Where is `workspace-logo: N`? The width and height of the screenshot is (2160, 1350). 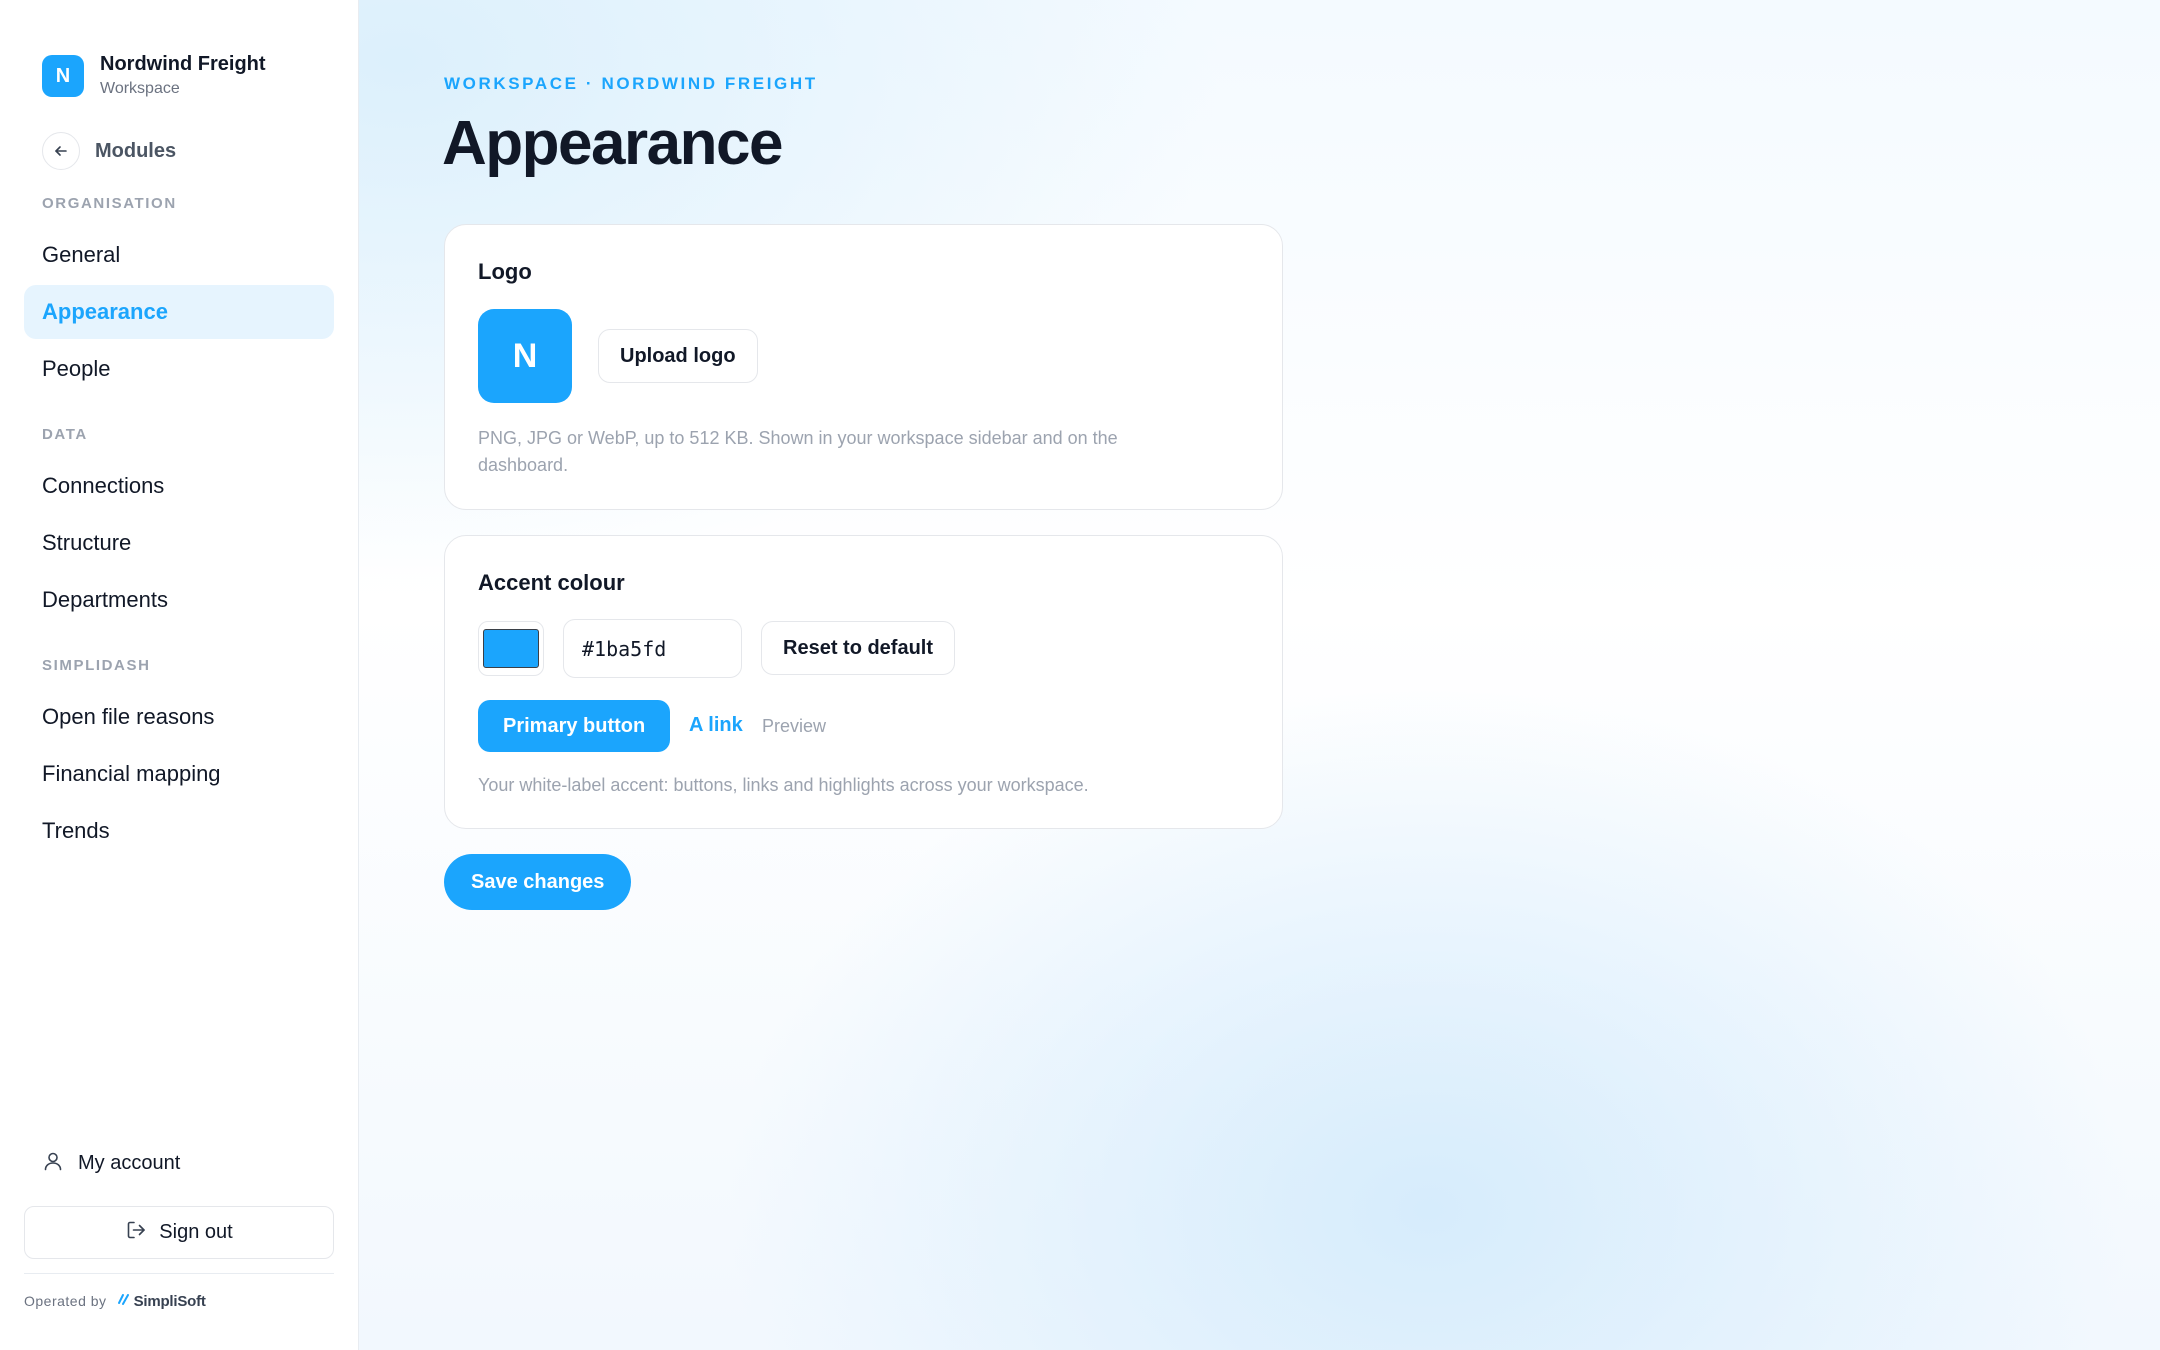
workspace-logo: N is located at coordinates (63, 76).